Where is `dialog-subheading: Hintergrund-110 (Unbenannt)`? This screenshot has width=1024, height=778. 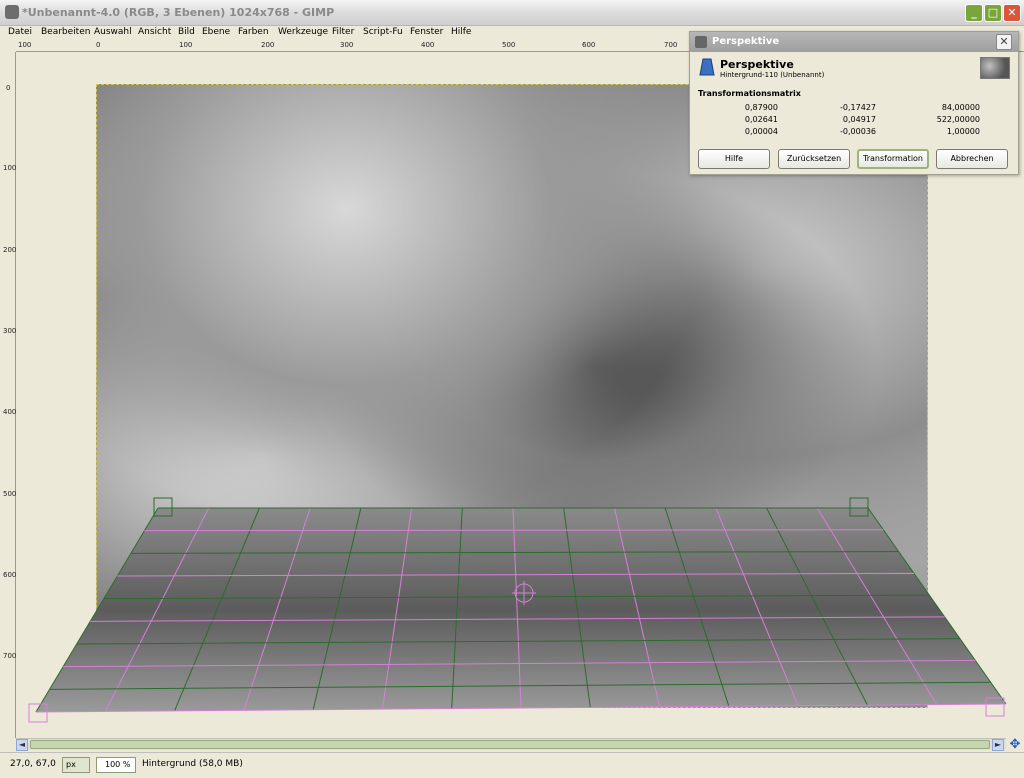 dialog-subheading: Hintergrund-110 (Unbenannt) is located at coordinates (772, 75).